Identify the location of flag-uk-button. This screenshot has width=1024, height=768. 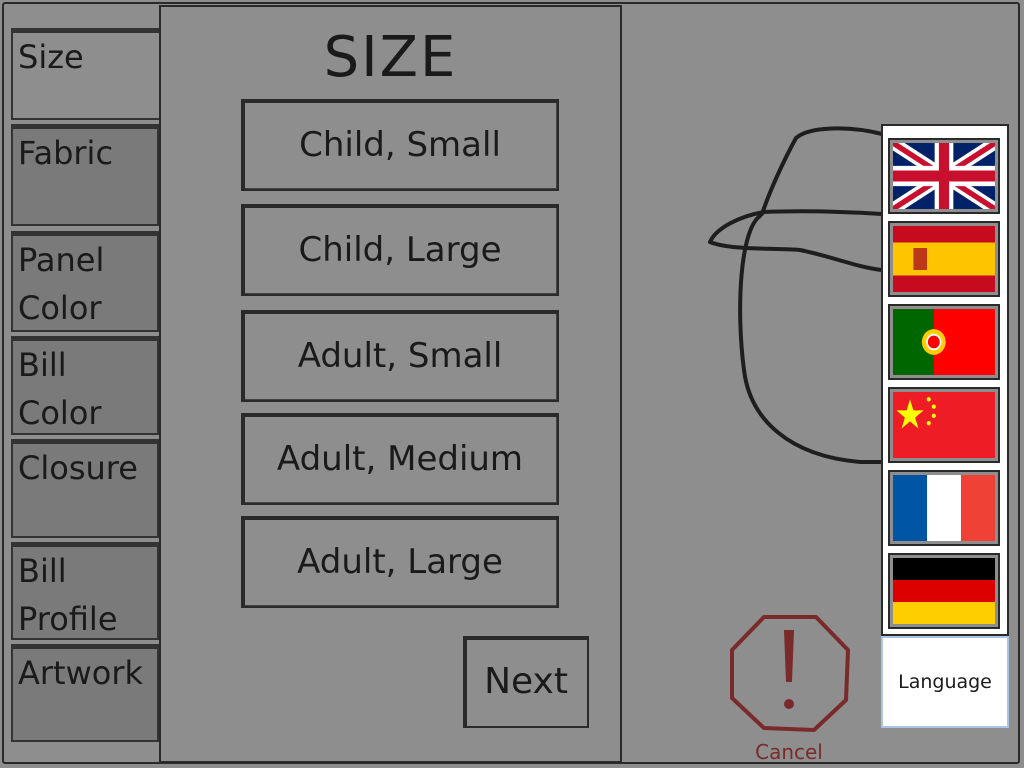
(944, 176).